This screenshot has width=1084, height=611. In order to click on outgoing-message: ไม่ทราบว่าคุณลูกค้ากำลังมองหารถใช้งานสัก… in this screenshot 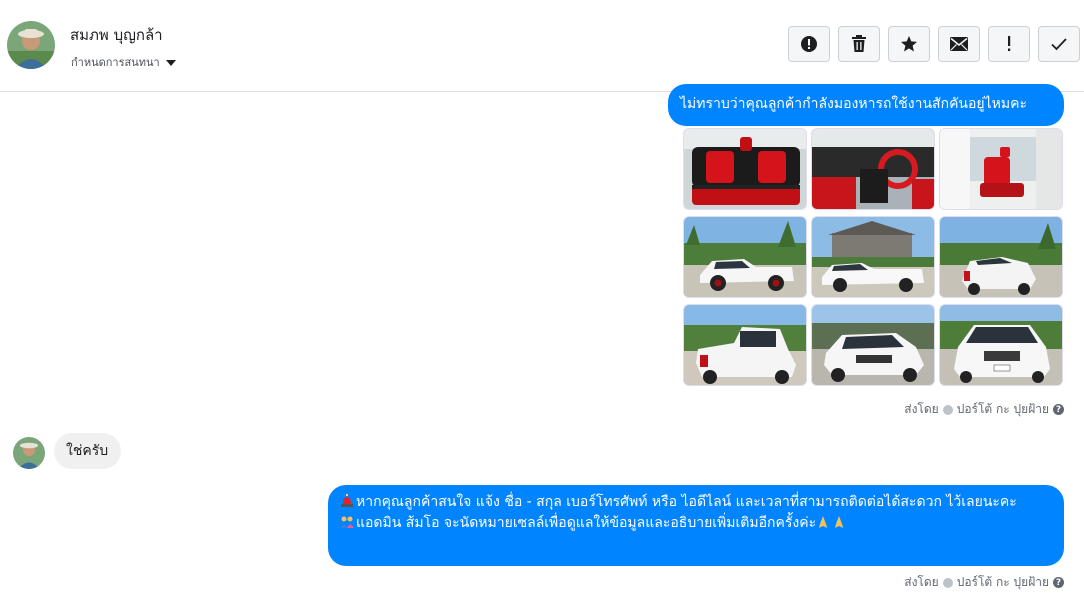, I will do `click(866, 105)`.